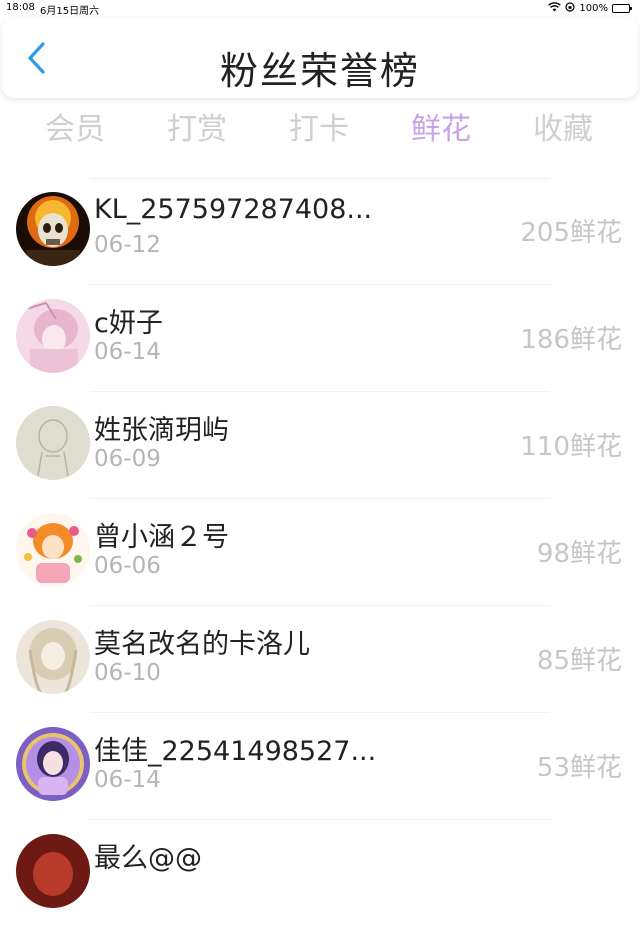 The height and width of the screenshot is (927, 640). Describe the element at coordinates (571, 340) in the screenshot. I see `flower-count: 186鲜花` at that location.